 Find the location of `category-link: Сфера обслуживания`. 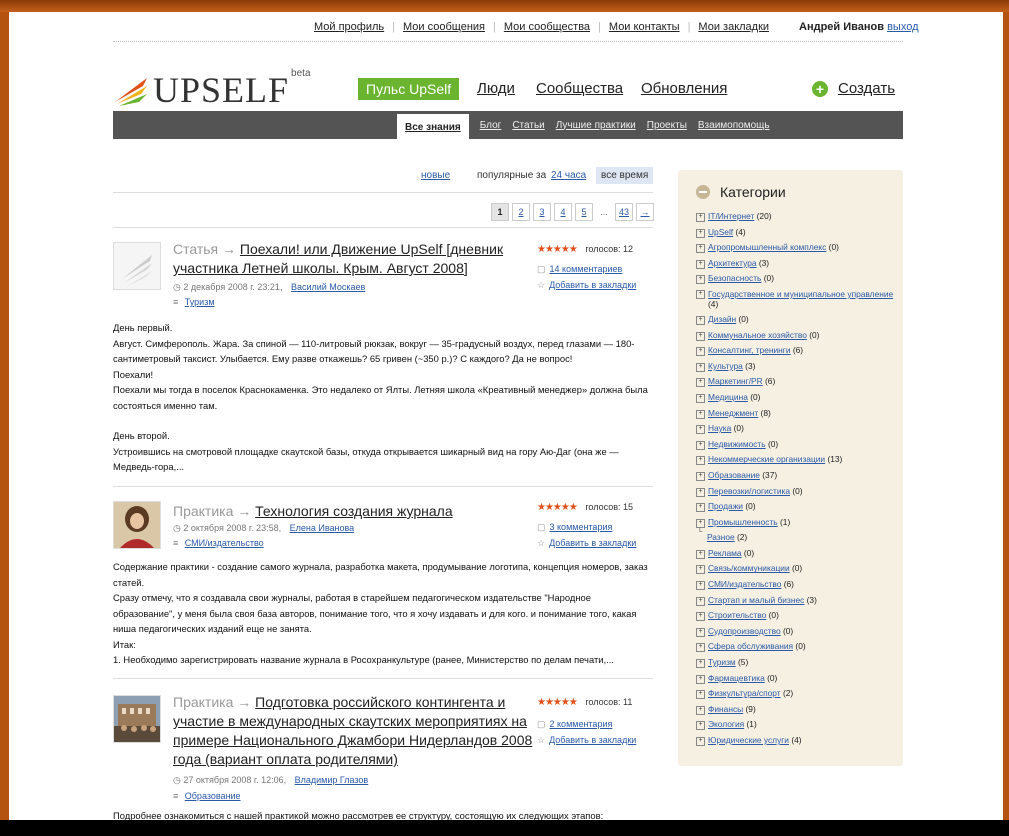

category-link: Сфера обслуживания is located at coordinates (750, 646).